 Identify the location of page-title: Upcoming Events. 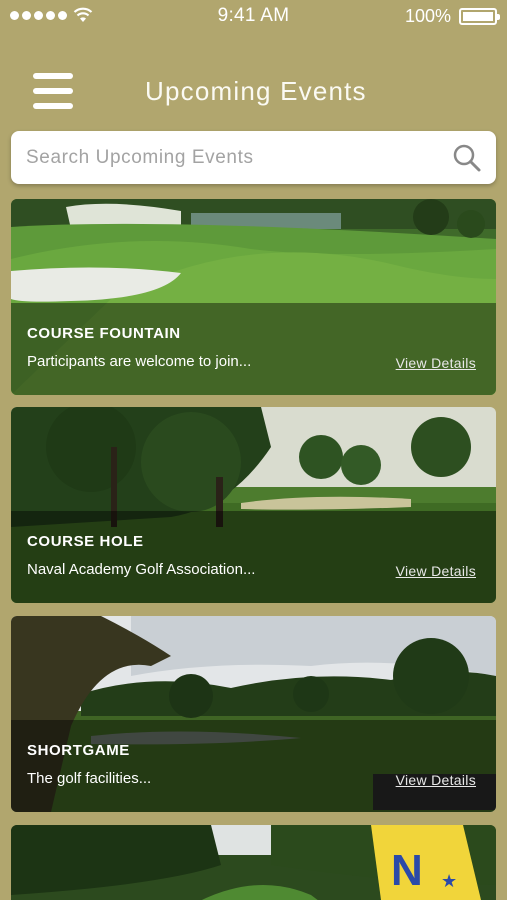
(256, 91).